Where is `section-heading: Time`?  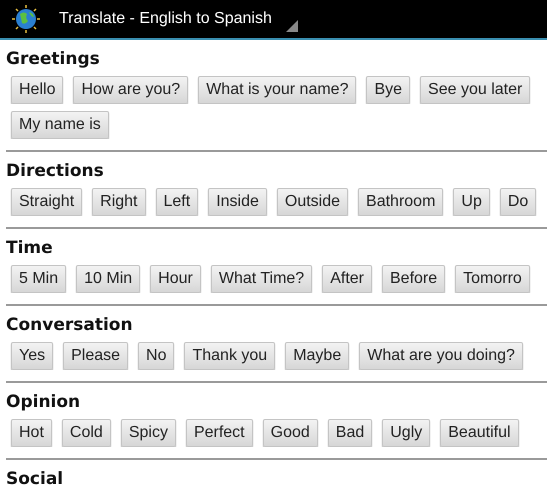 section-heading: Time is located at coordinates (30, 248).